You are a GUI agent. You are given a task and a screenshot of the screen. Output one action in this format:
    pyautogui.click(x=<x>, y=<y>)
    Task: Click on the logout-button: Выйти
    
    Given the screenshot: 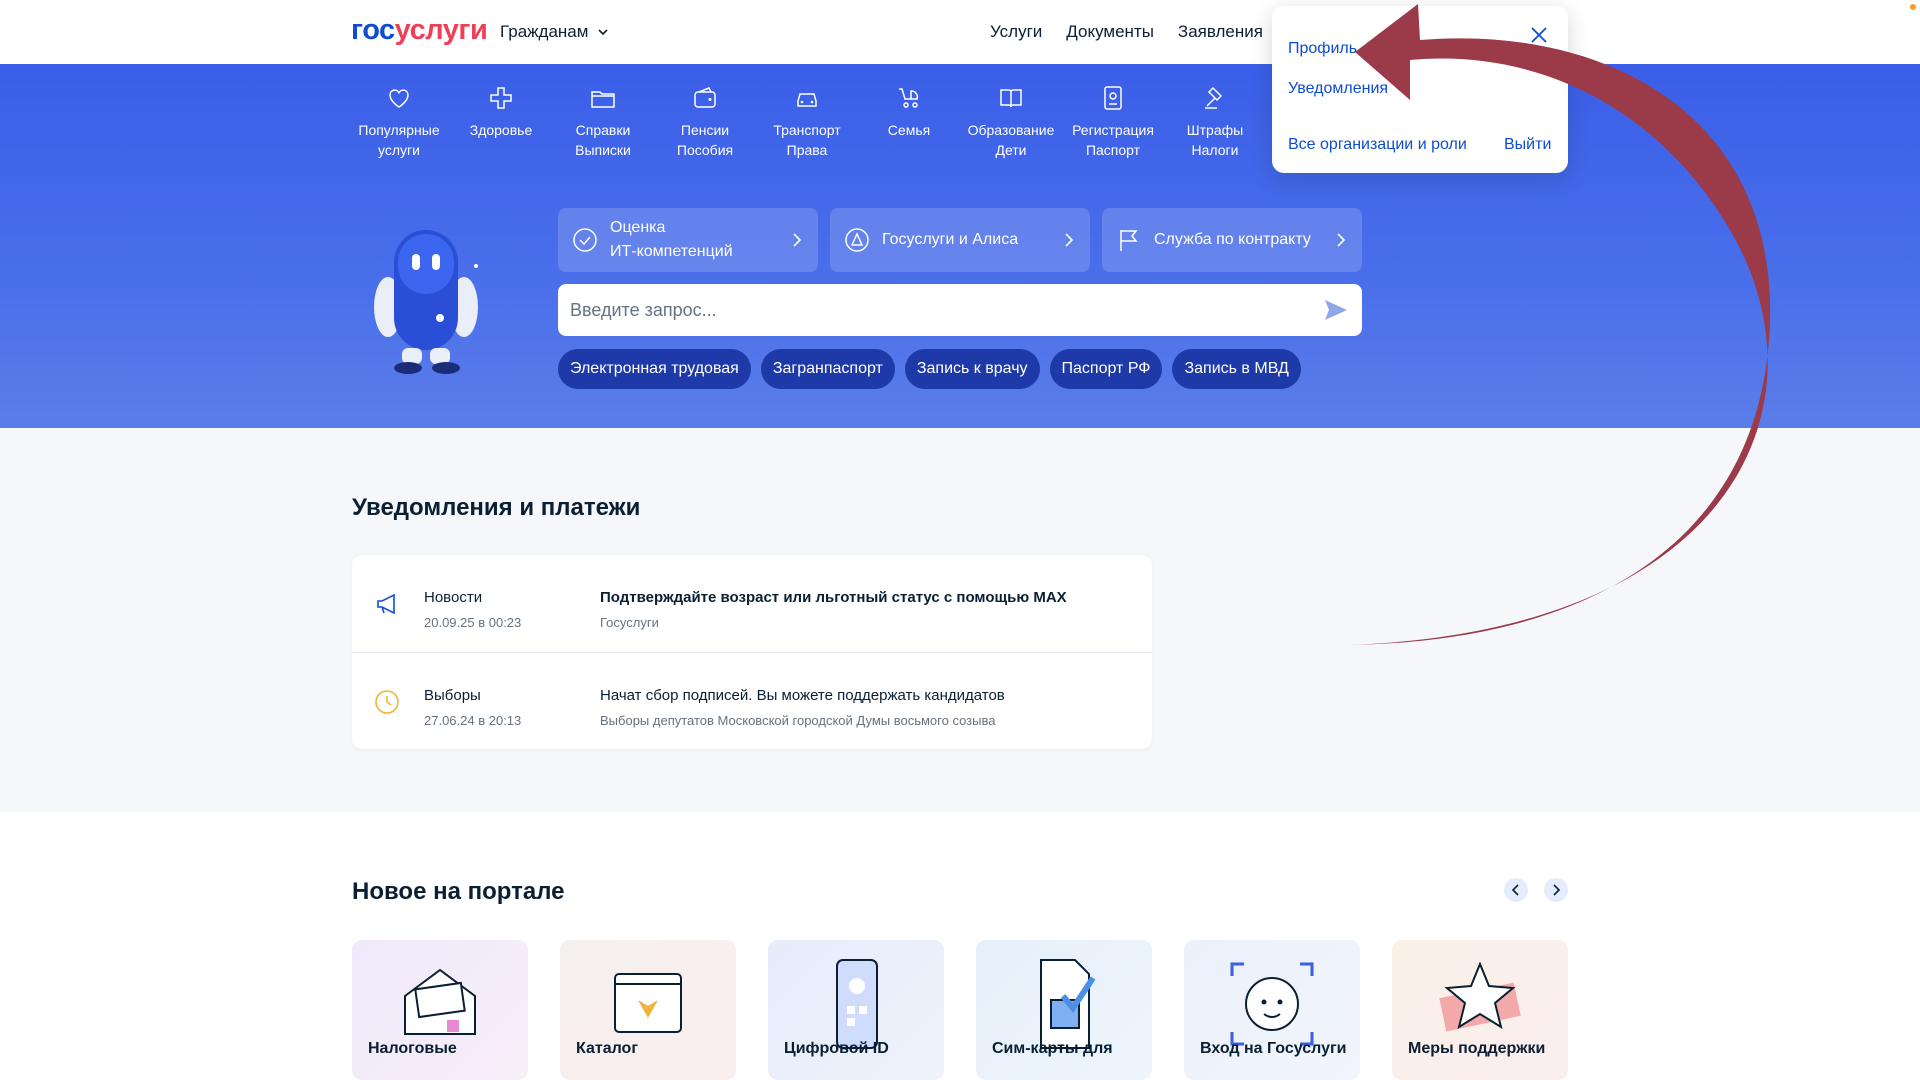 What is the action you would take?
    pyautogui.click(x=1527, y=145)
    